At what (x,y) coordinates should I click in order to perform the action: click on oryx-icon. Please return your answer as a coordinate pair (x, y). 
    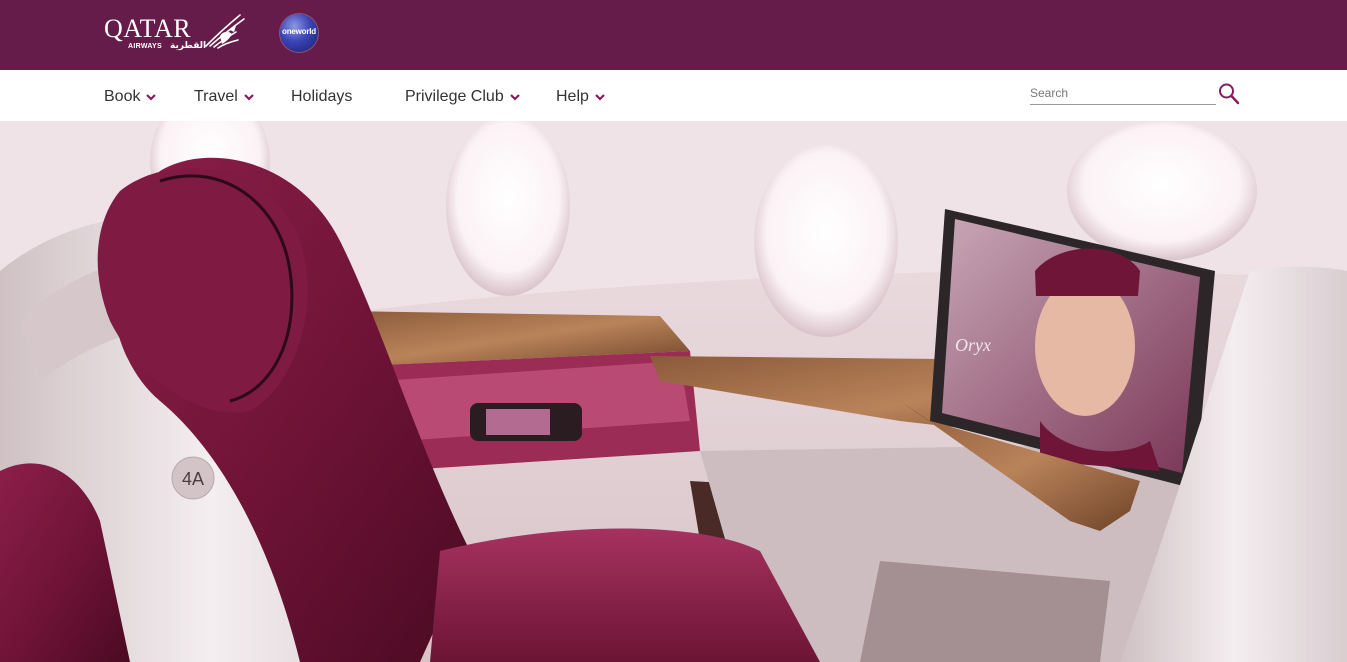
    Looking at the image, I should click on (225, 31).